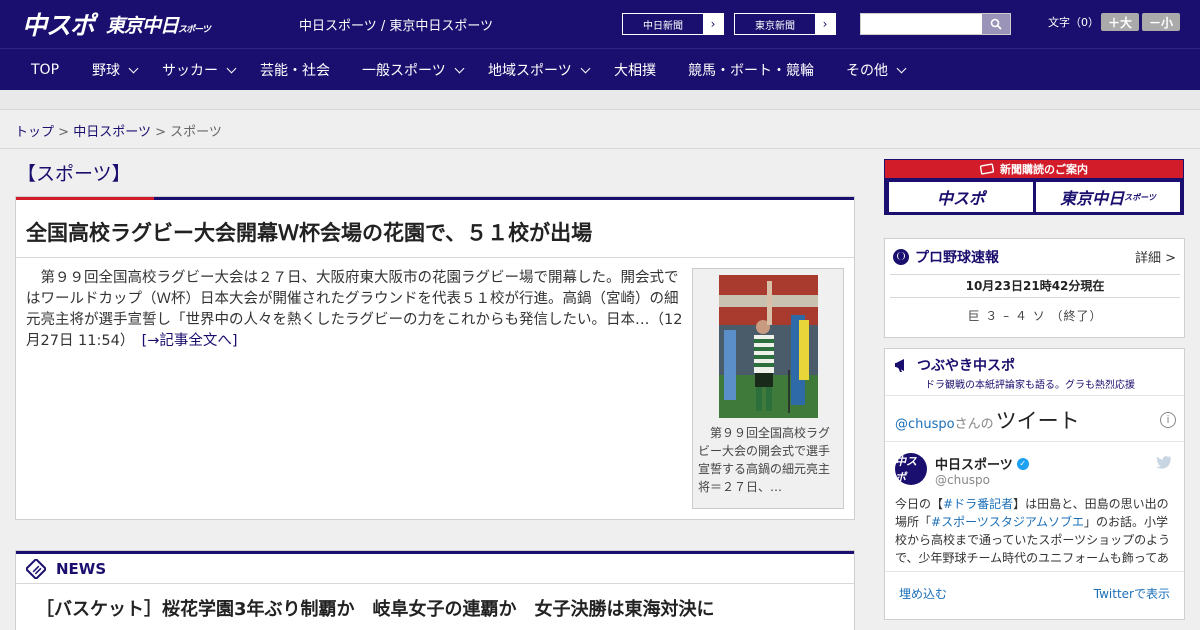 Image resolution: width=1200 pixels, height=630 pixels. I want to click on article-photo, so click(768, 346).